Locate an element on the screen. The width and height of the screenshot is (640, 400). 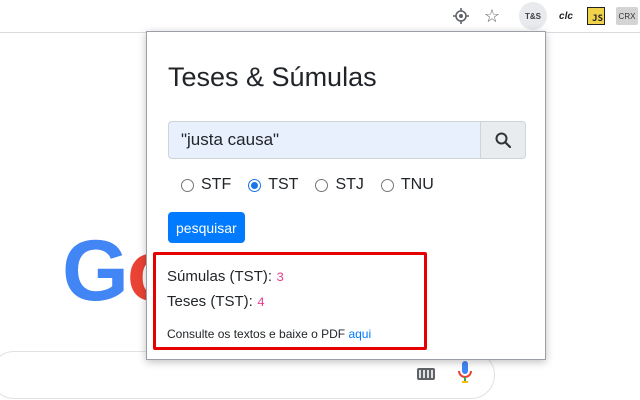
radio-circle-checked is located at coordinates (255, 185).